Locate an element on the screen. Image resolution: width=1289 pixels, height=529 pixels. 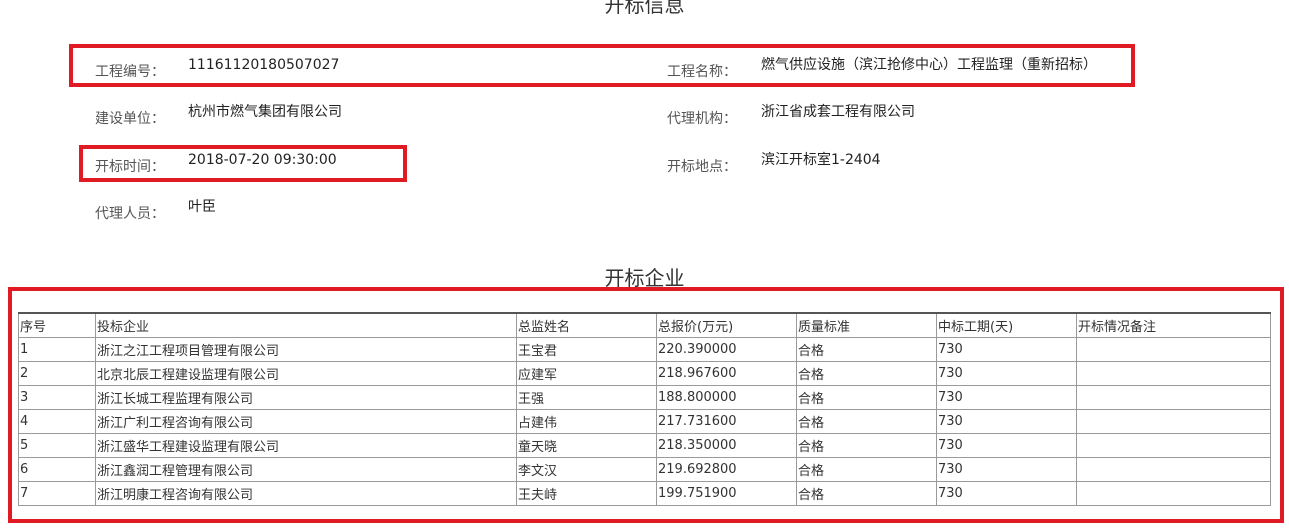
table-header-row: 序号 投标企业 总监姓名 总报价(万元) 质量标准 中标工期(天) 开标情况备注 is located at coordinates (644, 325).